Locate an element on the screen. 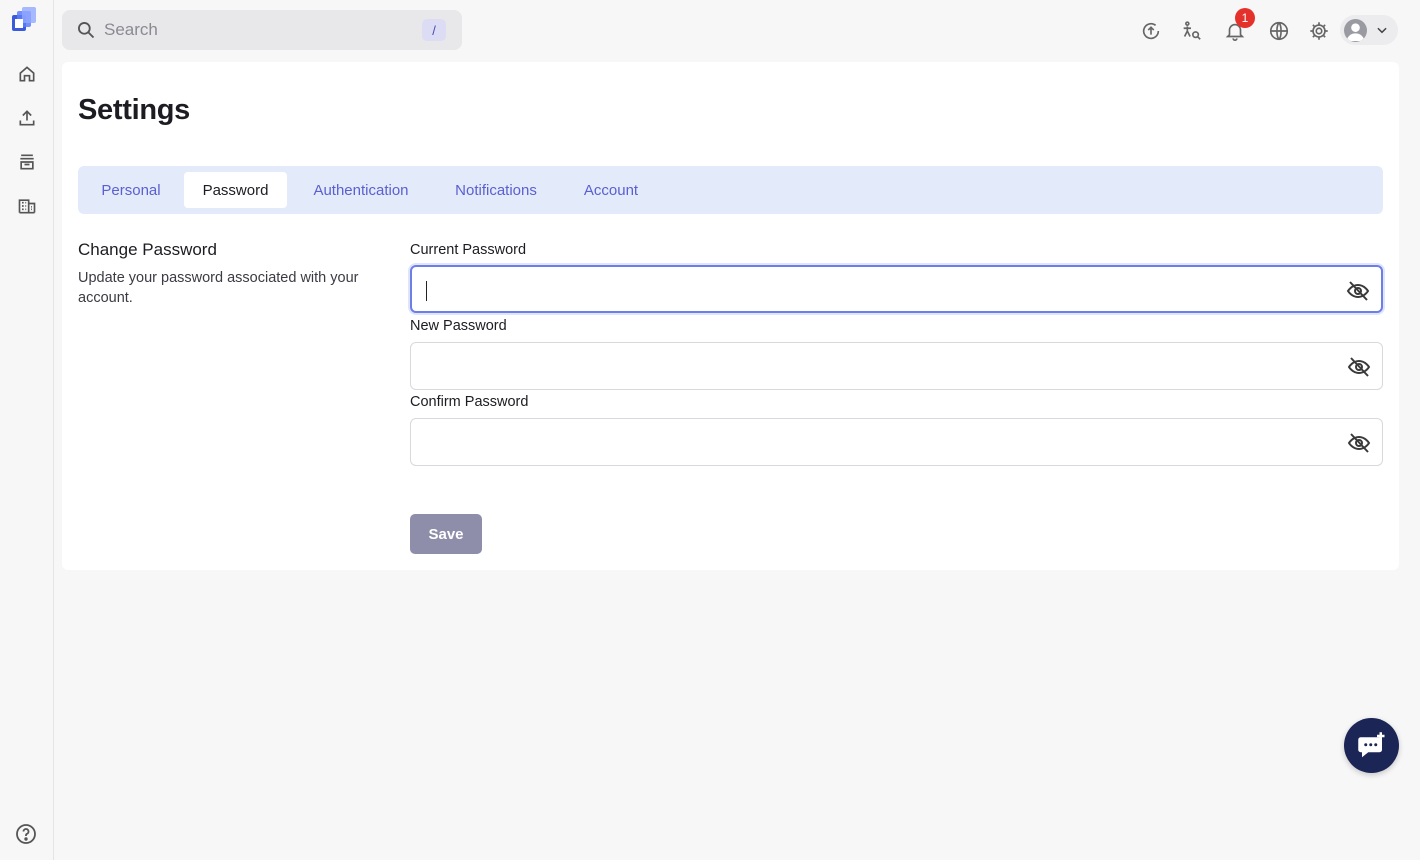 Image resolution: width=1420 pixels, height=860 pixels. tab-account: Account is located at coordinates (611, 190).